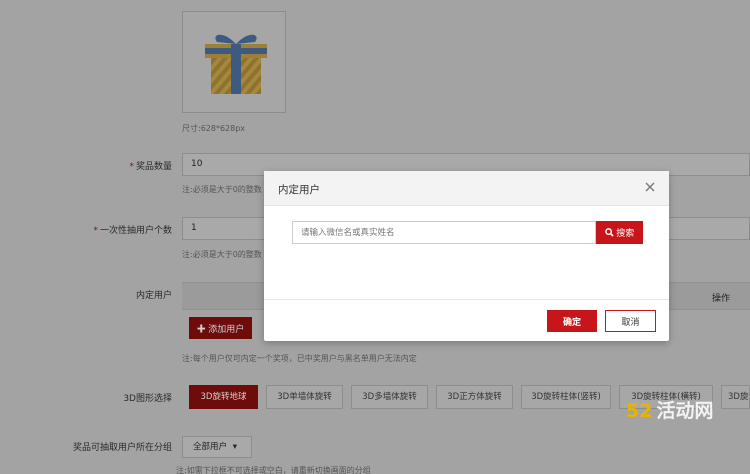 The height and width of the screenshot is (474, 750). What do you see at coordinates (220, 328) in the screenshot?
I see `add-user-button: ✚ 添加用户` at bounding box center [220, 328].